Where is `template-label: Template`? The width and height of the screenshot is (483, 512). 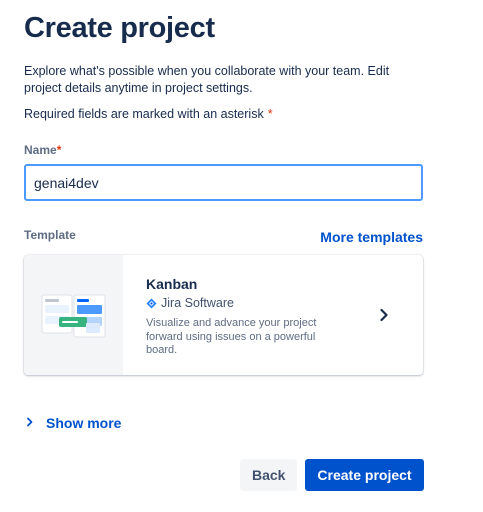
template-label: Template is located at coordinates (50, 235).